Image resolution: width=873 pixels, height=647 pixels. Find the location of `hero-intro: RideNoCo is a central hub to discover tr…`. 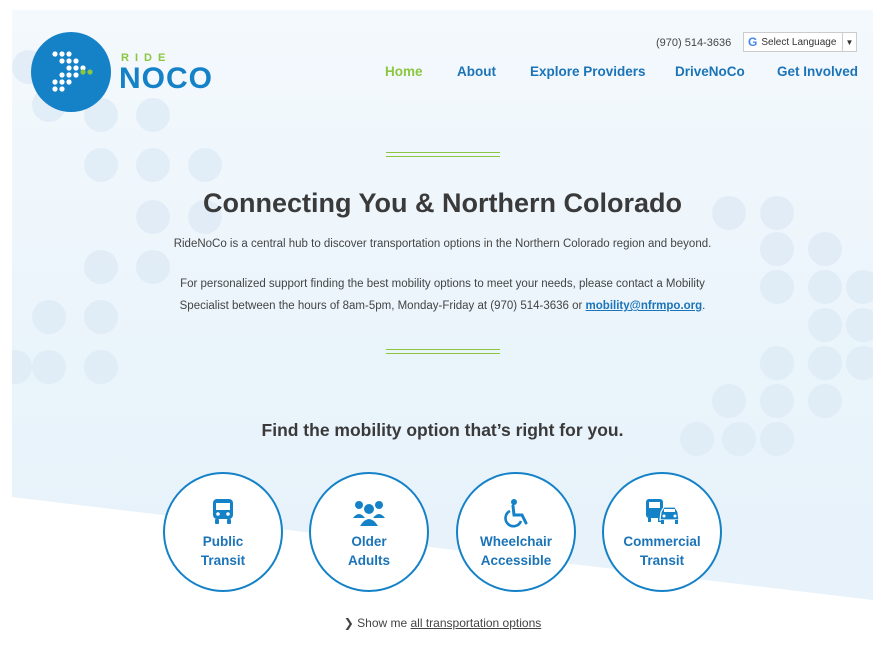

hero-intro: RideNoCo is a central hub to discover tr… is located at coordinates (442, 244).